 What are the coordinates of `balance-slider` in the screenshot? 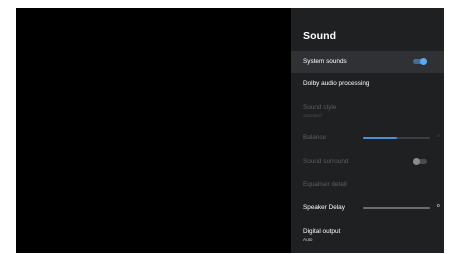 It's located at (396, 138).